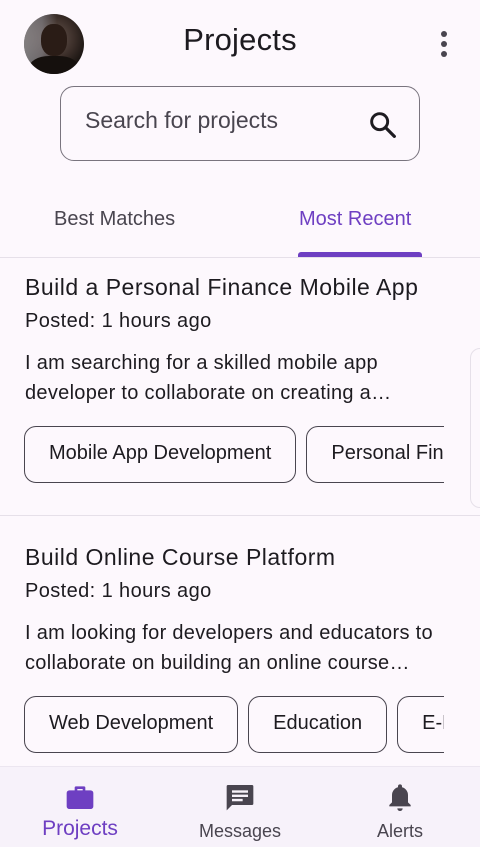 The image size is (480, 847). What do you see at coordinates (222, 287) in the screenshot?
I see `project-title: Build a Personal Finance Mobile App` at bounding box center [222, 287].